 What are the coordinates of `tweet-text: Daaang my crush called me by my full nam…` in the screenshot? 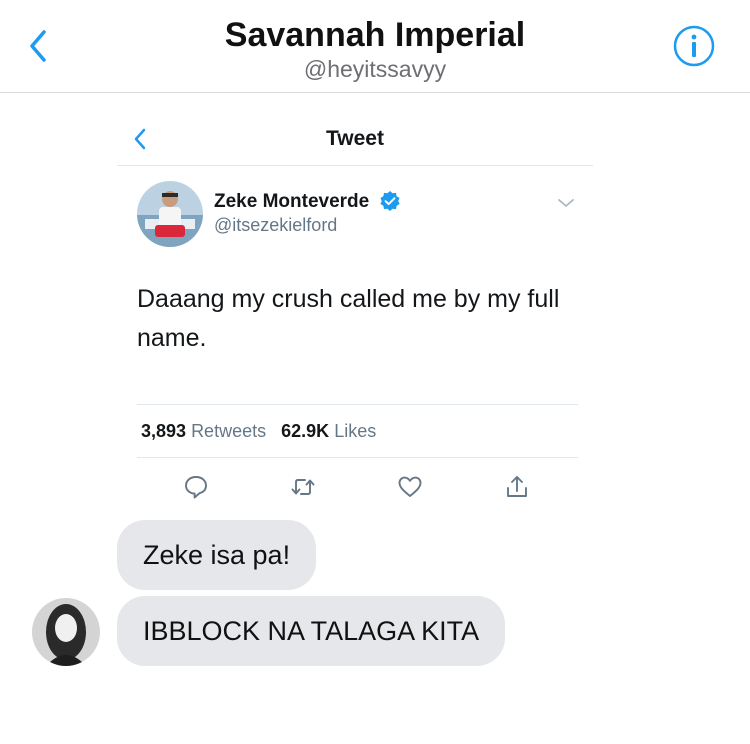 It's located at (348, 318).